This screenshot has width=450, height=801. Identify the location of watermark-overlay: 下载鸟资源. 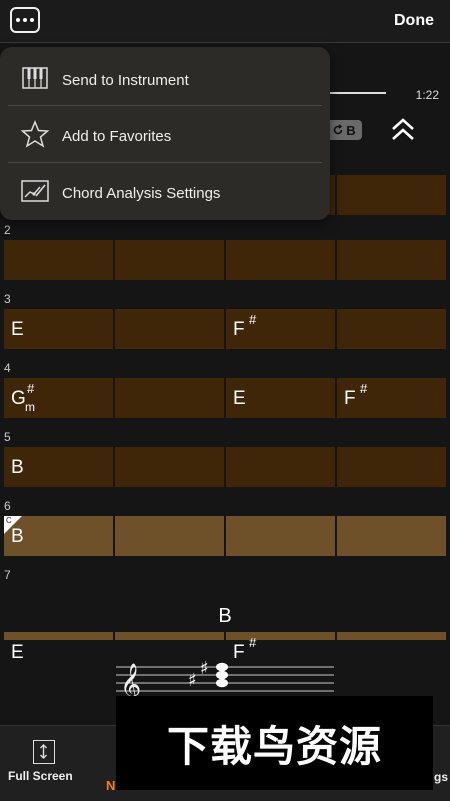
(274, 743).